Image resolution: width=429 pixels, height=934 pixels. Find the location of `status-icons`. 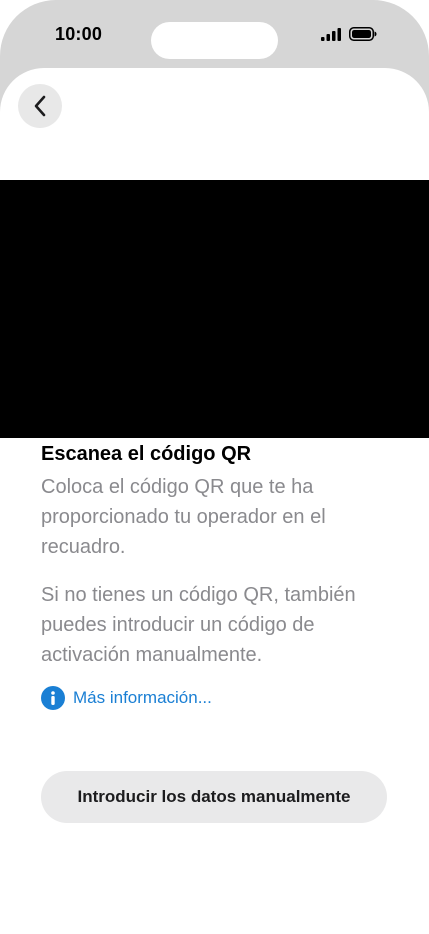

status-icons is located at coordinates (349, 34).